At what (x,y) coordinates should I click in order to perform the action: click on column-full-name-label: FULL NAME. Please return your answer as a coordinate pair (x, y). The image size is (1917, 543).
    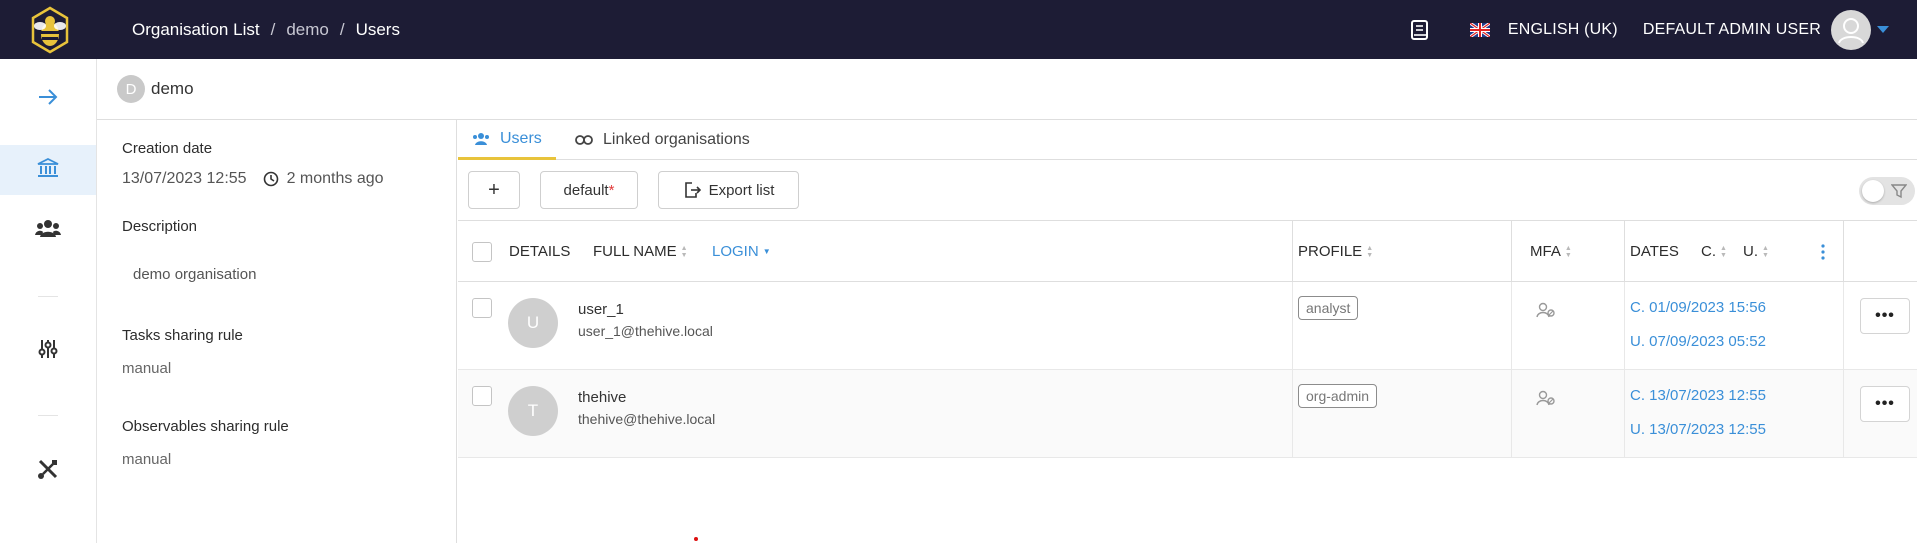
    Looking at the image, I should click on (635, 251).